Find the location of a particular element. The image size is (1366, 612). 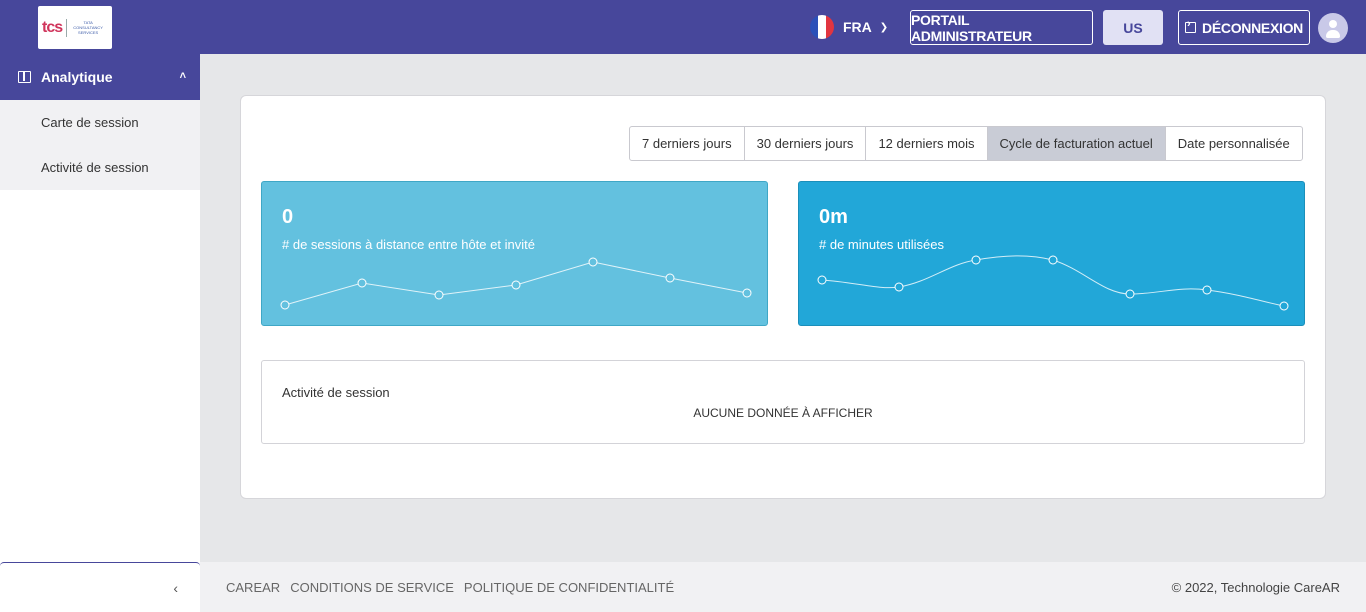

chevron-down-icon: ❯ is located at coordinates (884, 27).